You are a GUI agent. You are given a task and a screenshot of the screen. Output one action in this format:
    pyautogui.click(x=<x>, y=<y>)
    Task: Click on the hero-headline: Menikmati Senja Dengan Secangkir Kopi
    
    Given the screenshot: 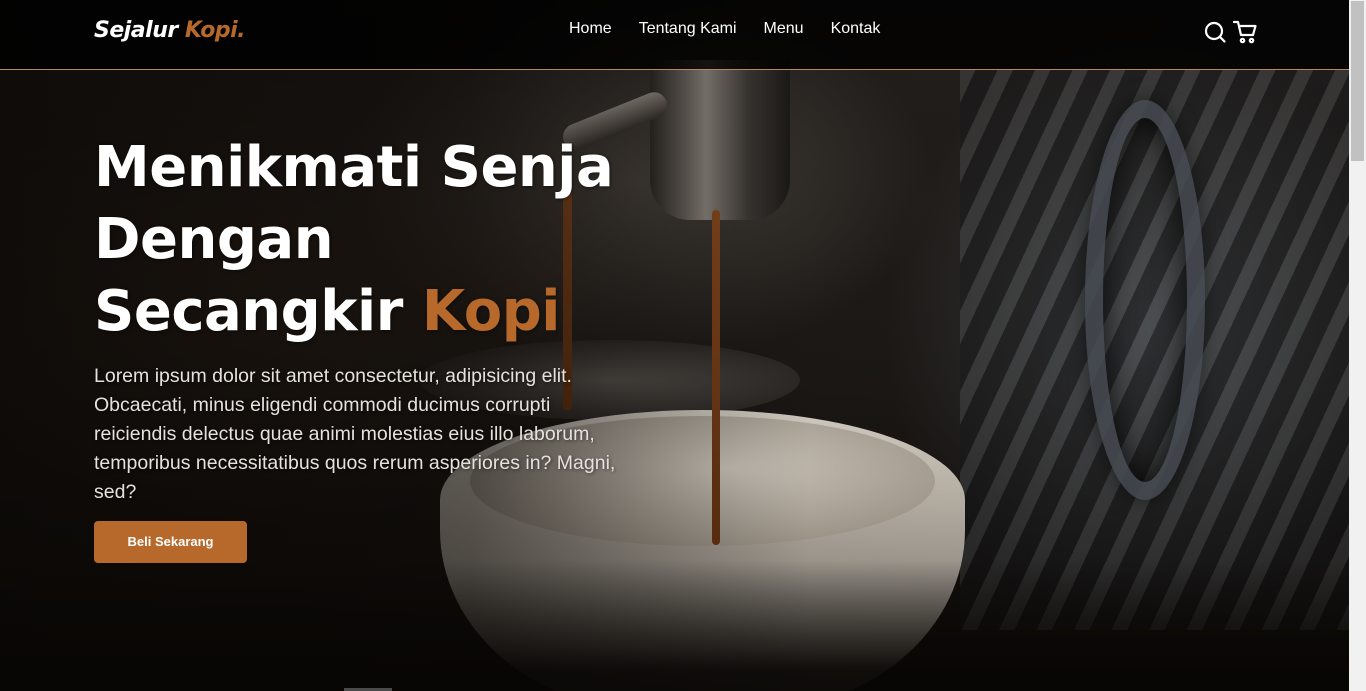 What is the action you would take?
    pyautogui.click(x=374, y=240)
    